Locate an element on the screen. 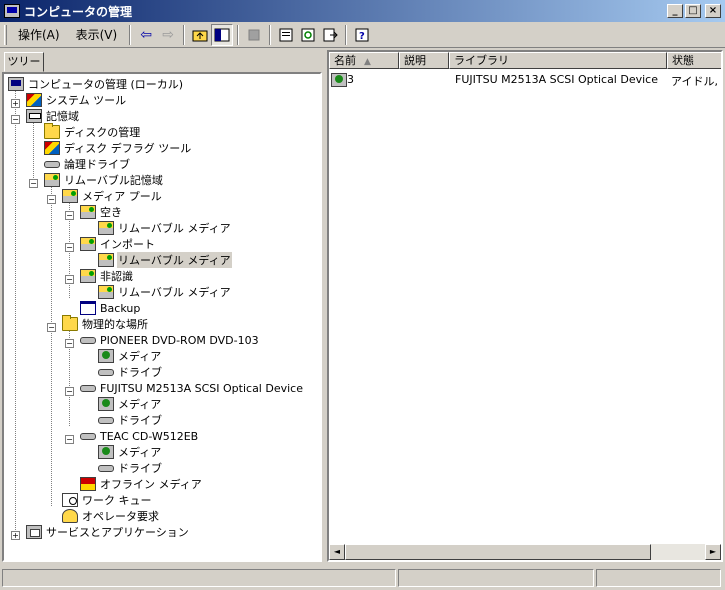 This screenshot has width=725, height=590. up-folder-icon is located at coordinates (200, 35).